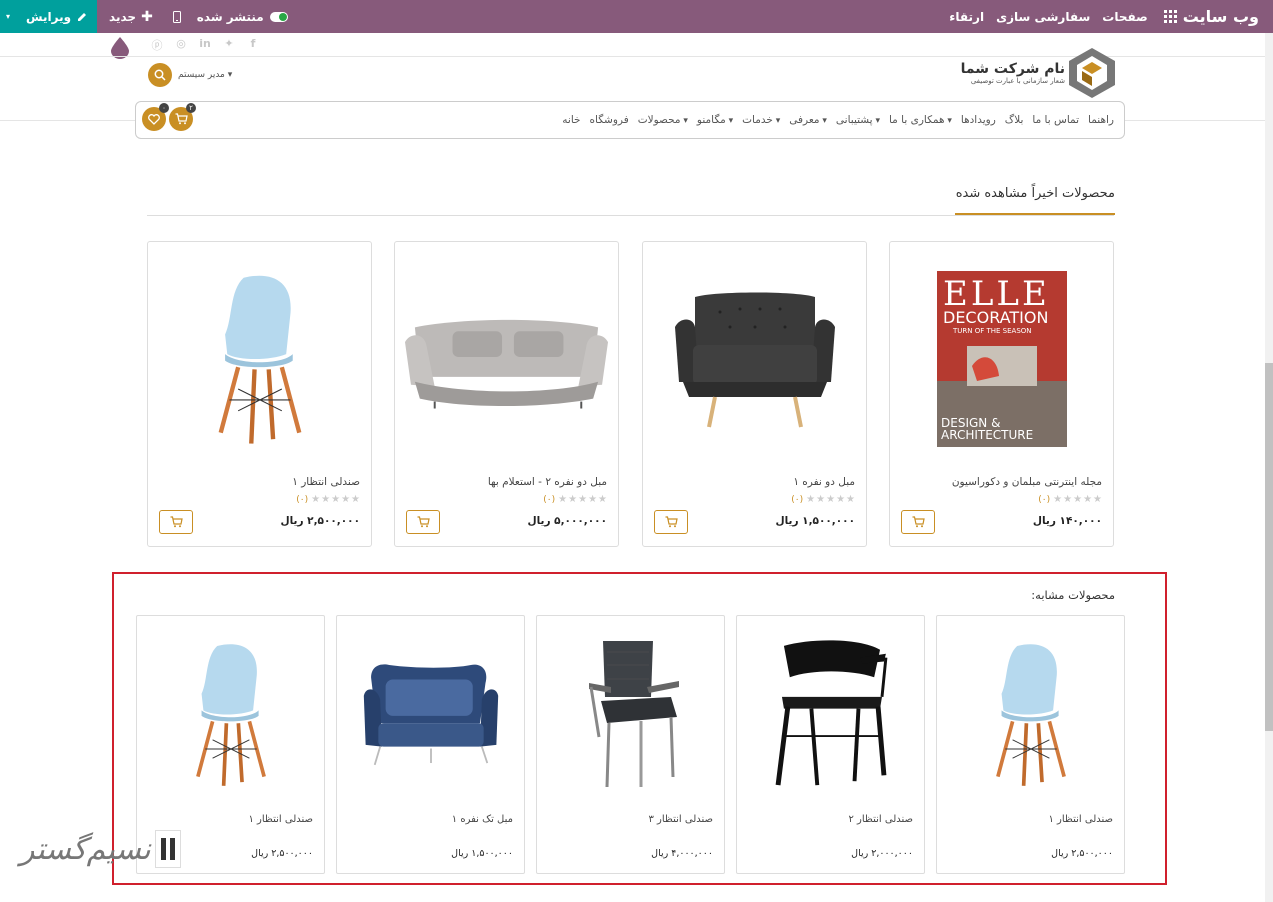 The height and width of the screenshot is (902, 1273). I want to click on recent-product-card: مبل دو نفره ۱ ★ ★ ★ ★ ★ (۰) ۱,۵۰۰,۰۰۰ ریال, so click(754, 394).